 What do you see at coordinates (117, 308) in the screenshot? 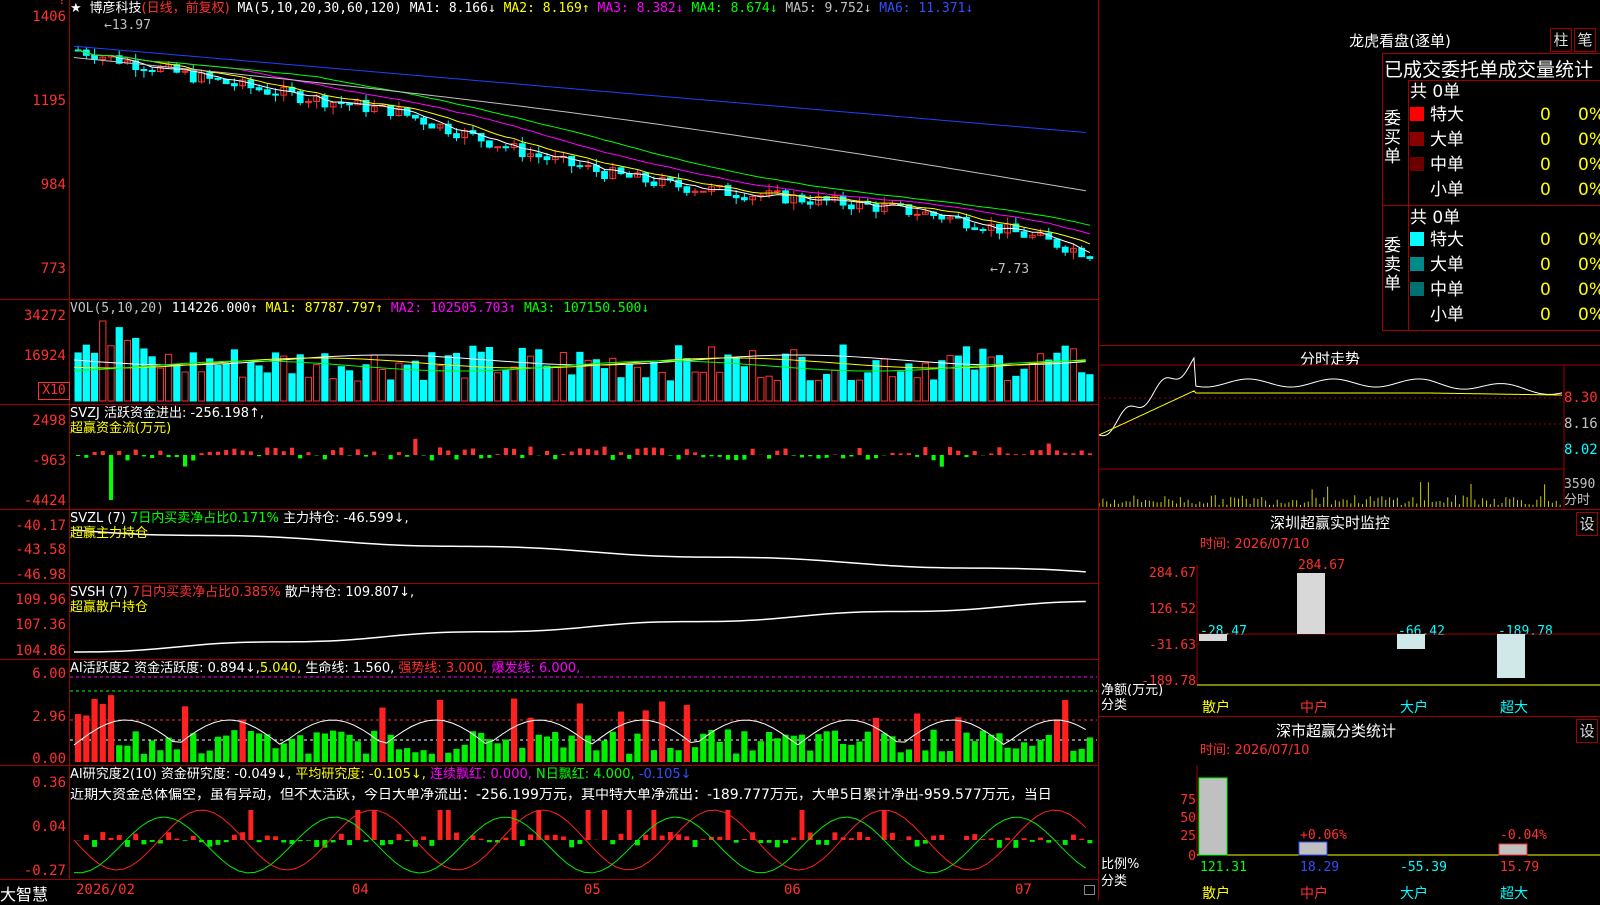
I see `vol-label: VOL(5,10,20)` at bounding box center [117, 308].